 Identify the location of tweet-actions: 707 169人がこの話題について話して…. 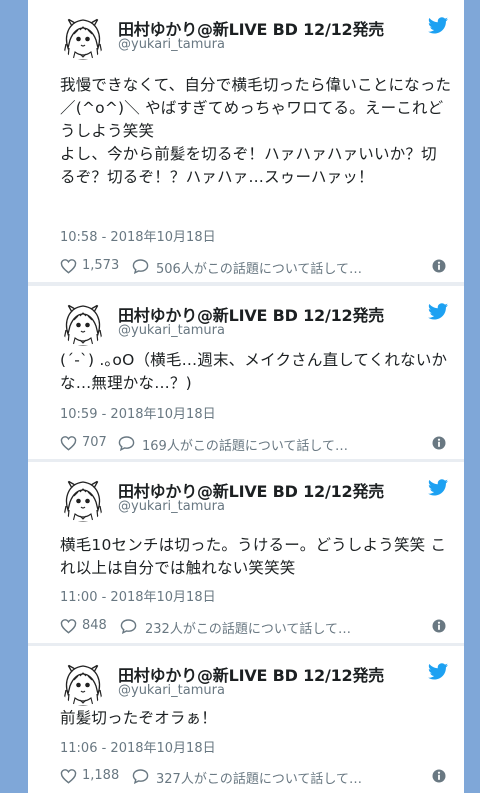
(253, 443).